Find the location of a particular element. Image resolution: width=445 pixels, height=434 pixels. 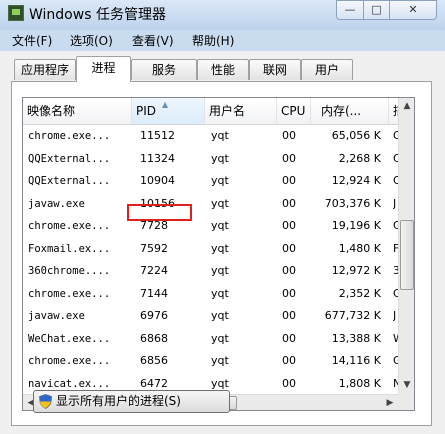

column-cpu: CPU is located at coordinates (294, 111).